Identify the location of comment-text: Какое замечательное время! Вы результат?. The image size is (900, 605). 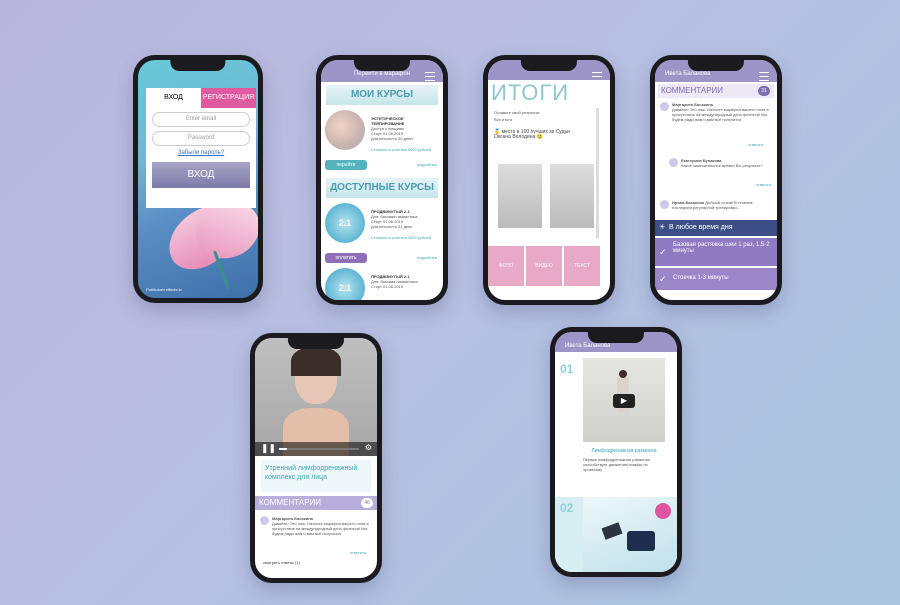
(722, 165).